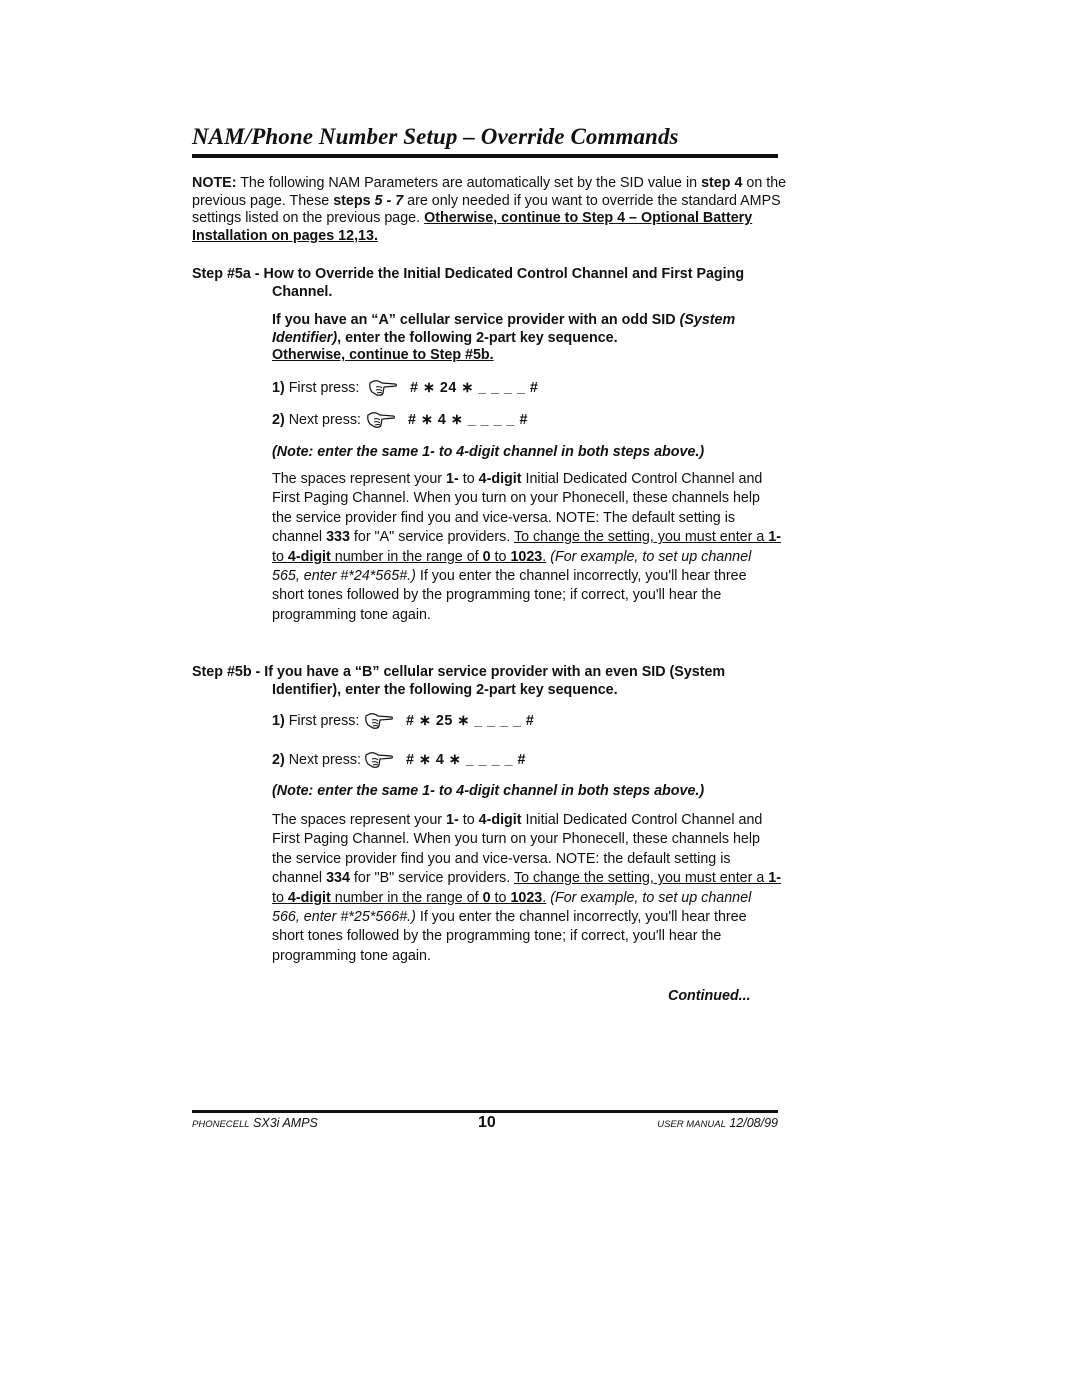 This screenshot has height=1397, width=1080. Describe the element at coordinates (399, 760) in the screenshot. I see `step-5b-next-press: 2) Next press: # ∗ 4 ∗ _ _ _ _ #` at that location.